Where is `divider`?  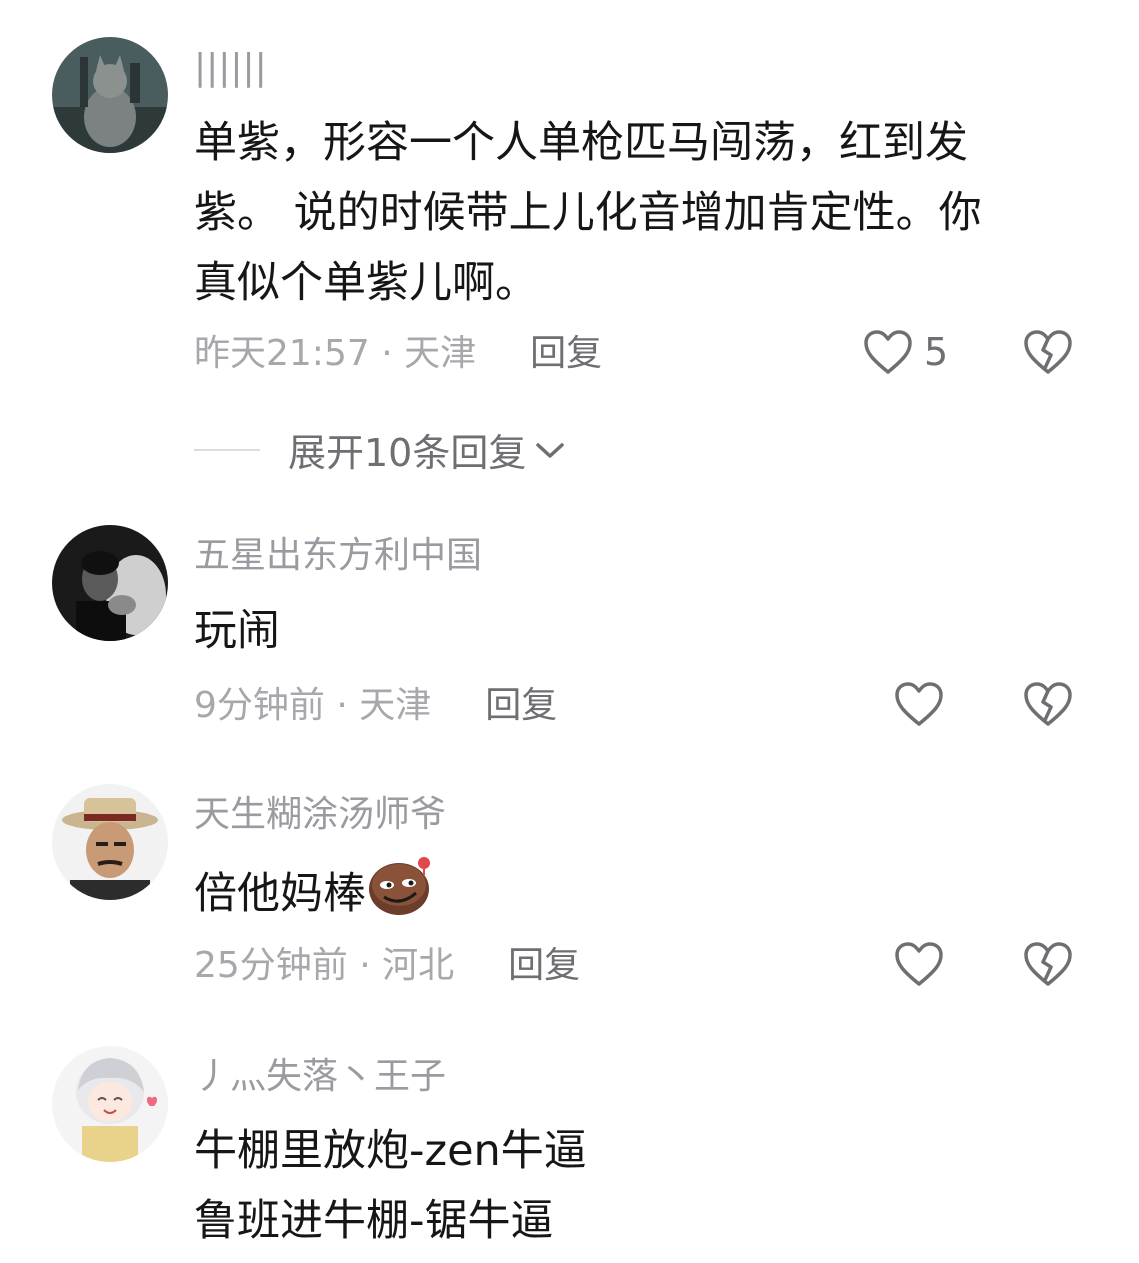 divider is located at coordinates (227, 449).